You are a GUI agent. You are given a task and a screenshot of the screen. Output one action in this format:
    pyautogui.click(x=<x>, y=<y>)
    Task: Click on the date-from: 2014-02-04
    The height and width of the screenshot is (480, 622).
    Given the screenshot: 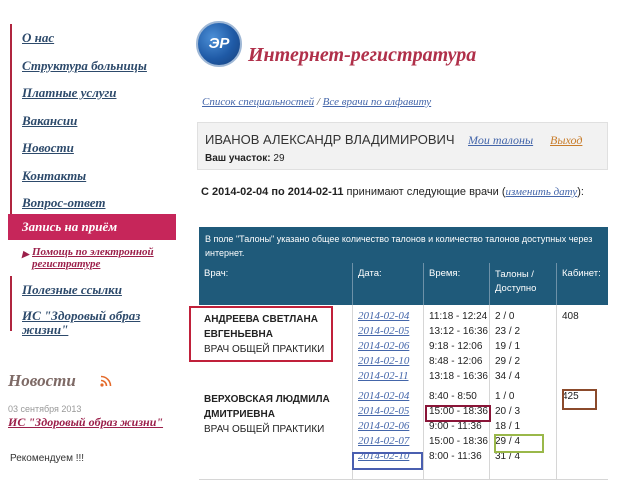 What is the action you would take?
    pyautogui.click(x=240, y=192)
    